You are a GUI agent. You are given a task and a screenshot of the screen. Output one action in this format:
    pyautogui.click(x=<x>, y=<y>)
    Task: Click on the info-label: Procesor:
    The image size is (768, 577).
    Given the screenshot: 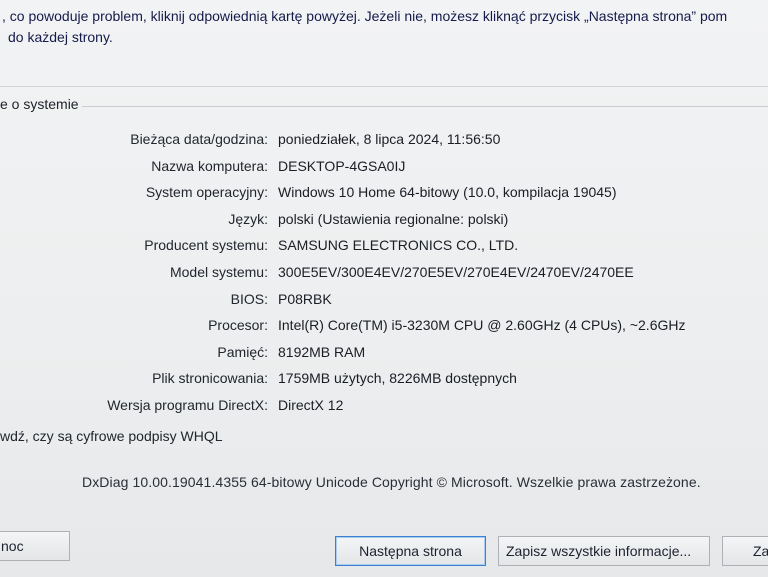 What is the action you would take?
    pyautogui.click(x=238, y=325)
    